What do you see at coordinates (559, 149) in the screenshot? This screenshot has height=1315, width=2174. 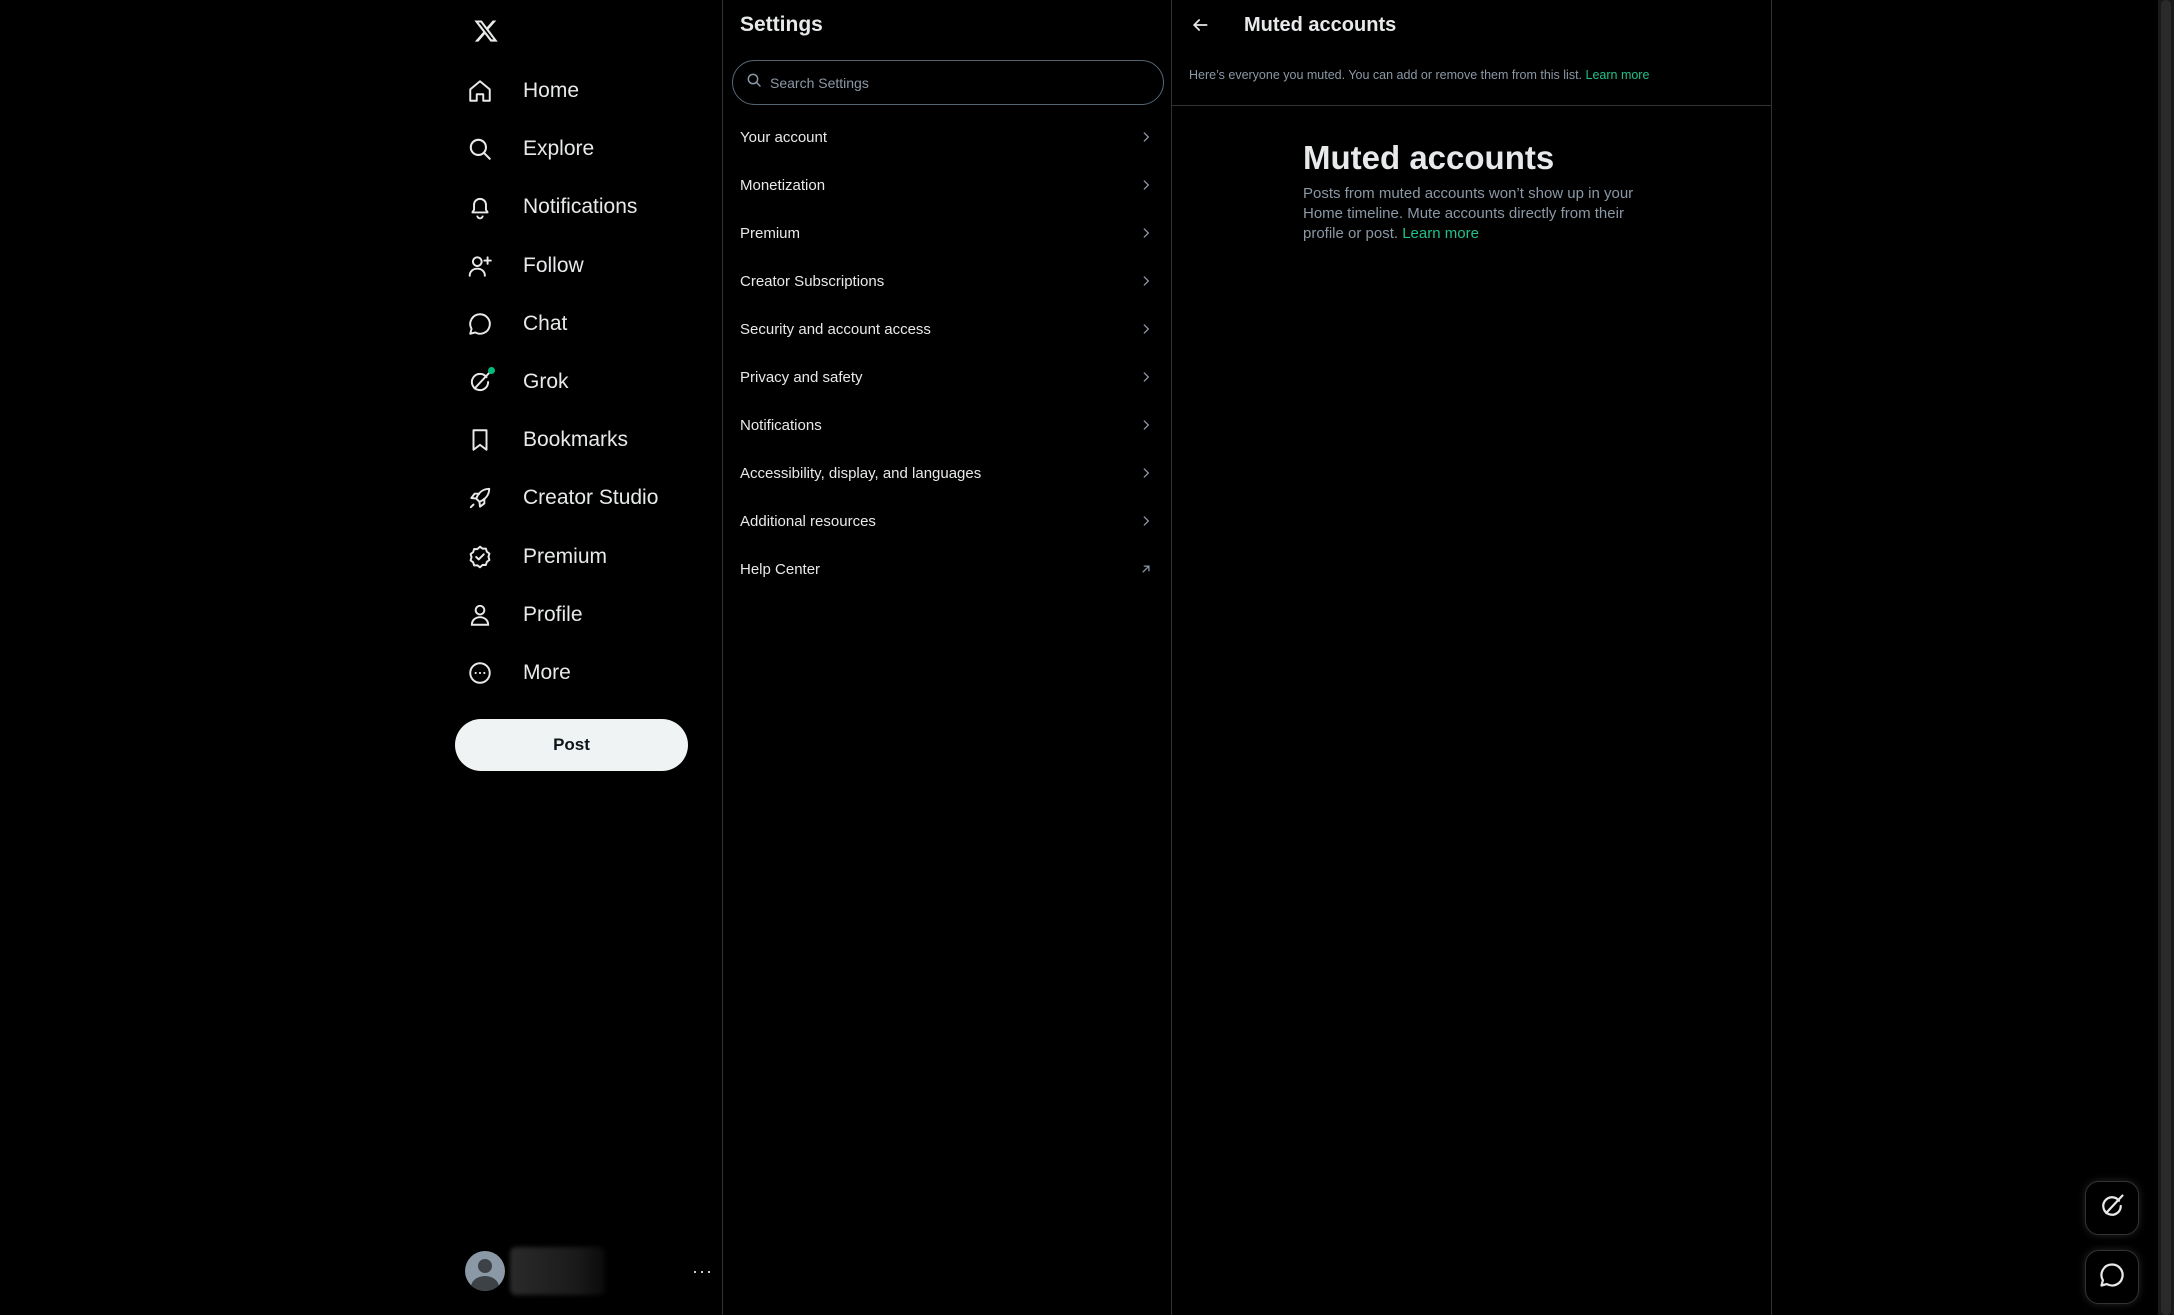 I see `nav-label-explore: Explore` at bounding box center [559, 149].